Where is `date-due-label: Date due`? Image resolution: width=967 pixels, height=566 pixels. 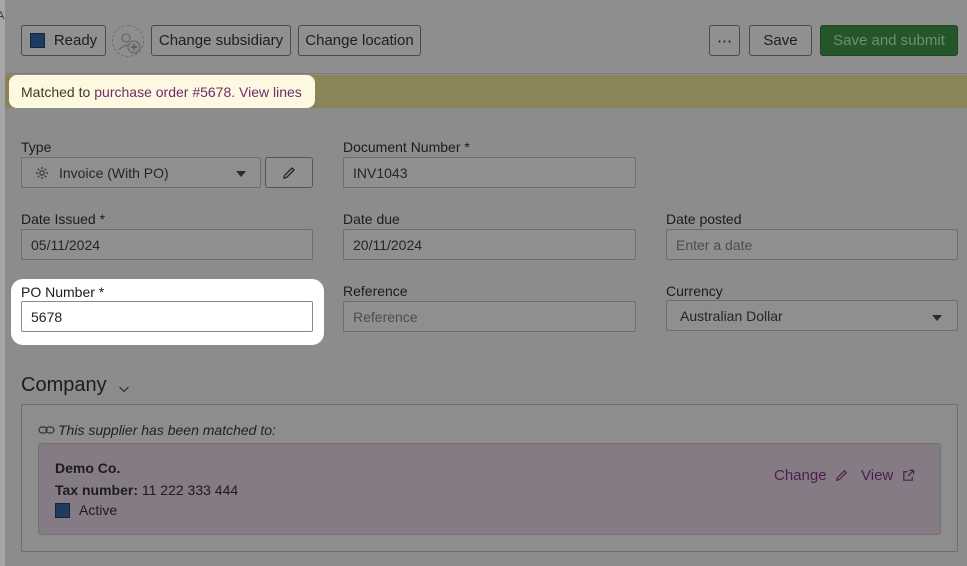 date-due-label: Date due is located at coordinates (371, 219).